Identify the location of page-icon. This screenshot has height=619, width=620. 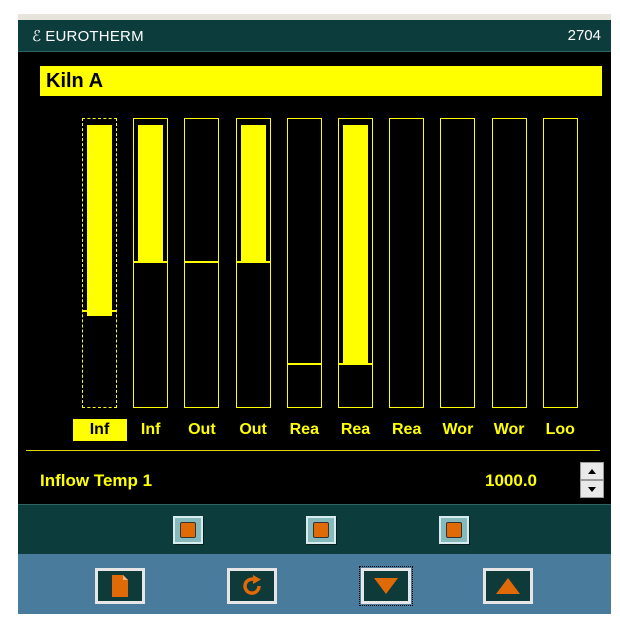
(120, 586).